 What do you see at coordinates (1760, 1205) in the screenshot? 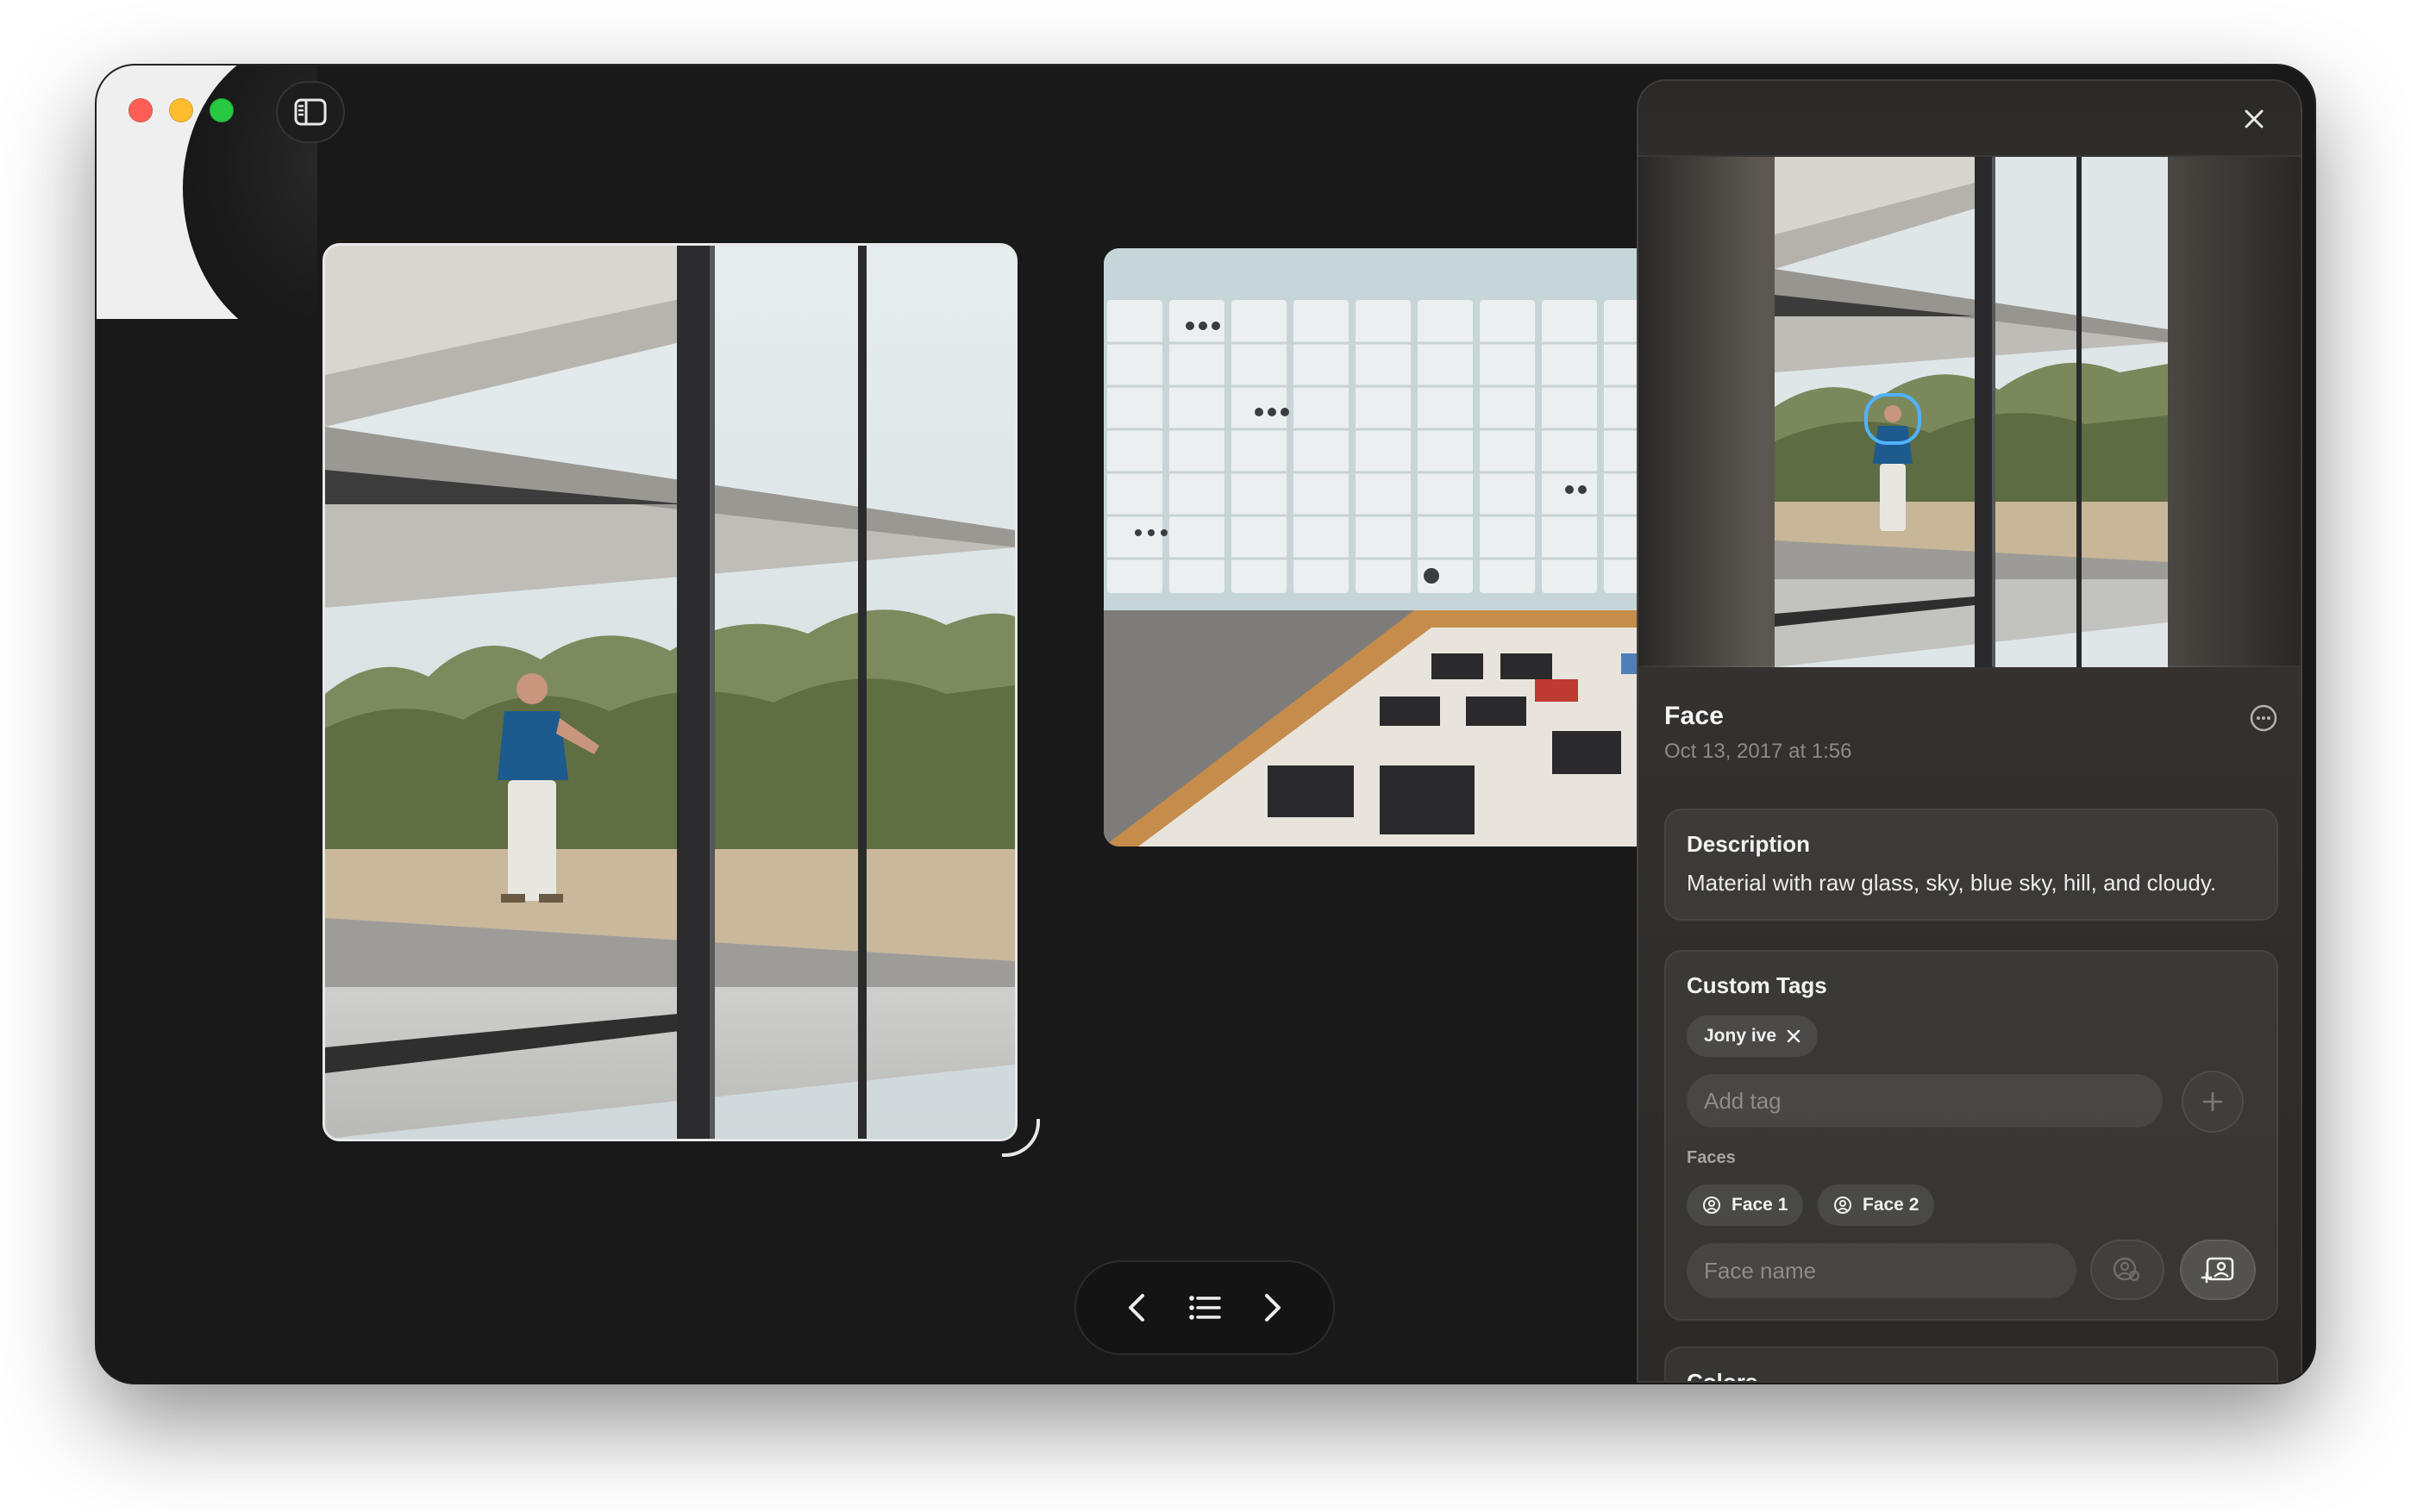
I see `face-label: Face 1` at bounding box center [1760, 1205].